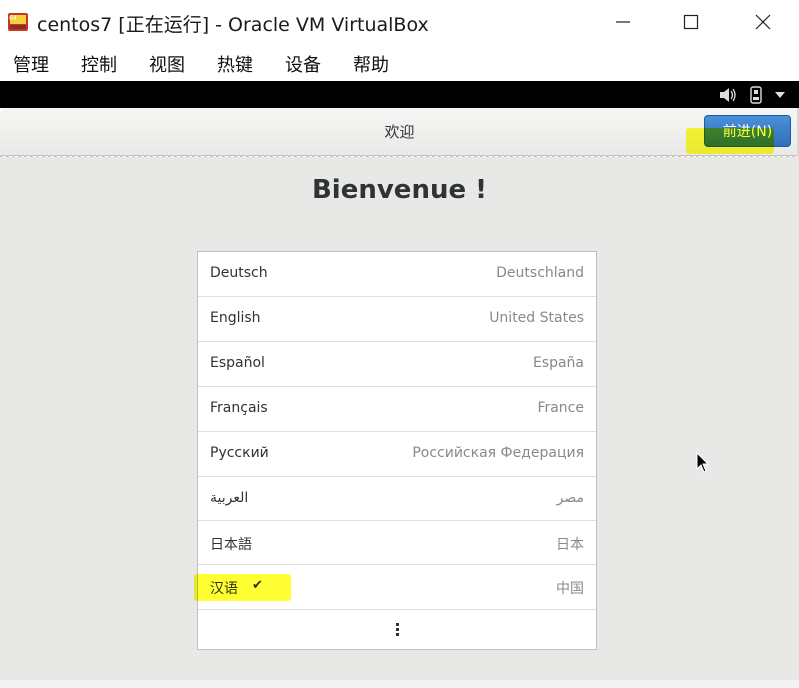 The image size is (799, 688). Describe the element at coordinates (570, 498) in the screenshot. I see `language-region: مصر` at that location.